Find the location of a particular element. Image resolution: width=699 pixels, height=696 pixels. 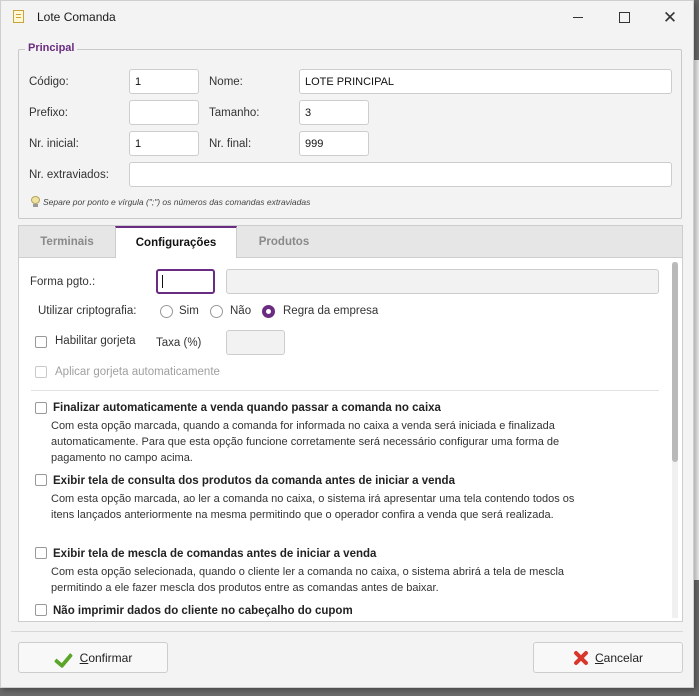

minimize-button is located at coordinates (578, 17).